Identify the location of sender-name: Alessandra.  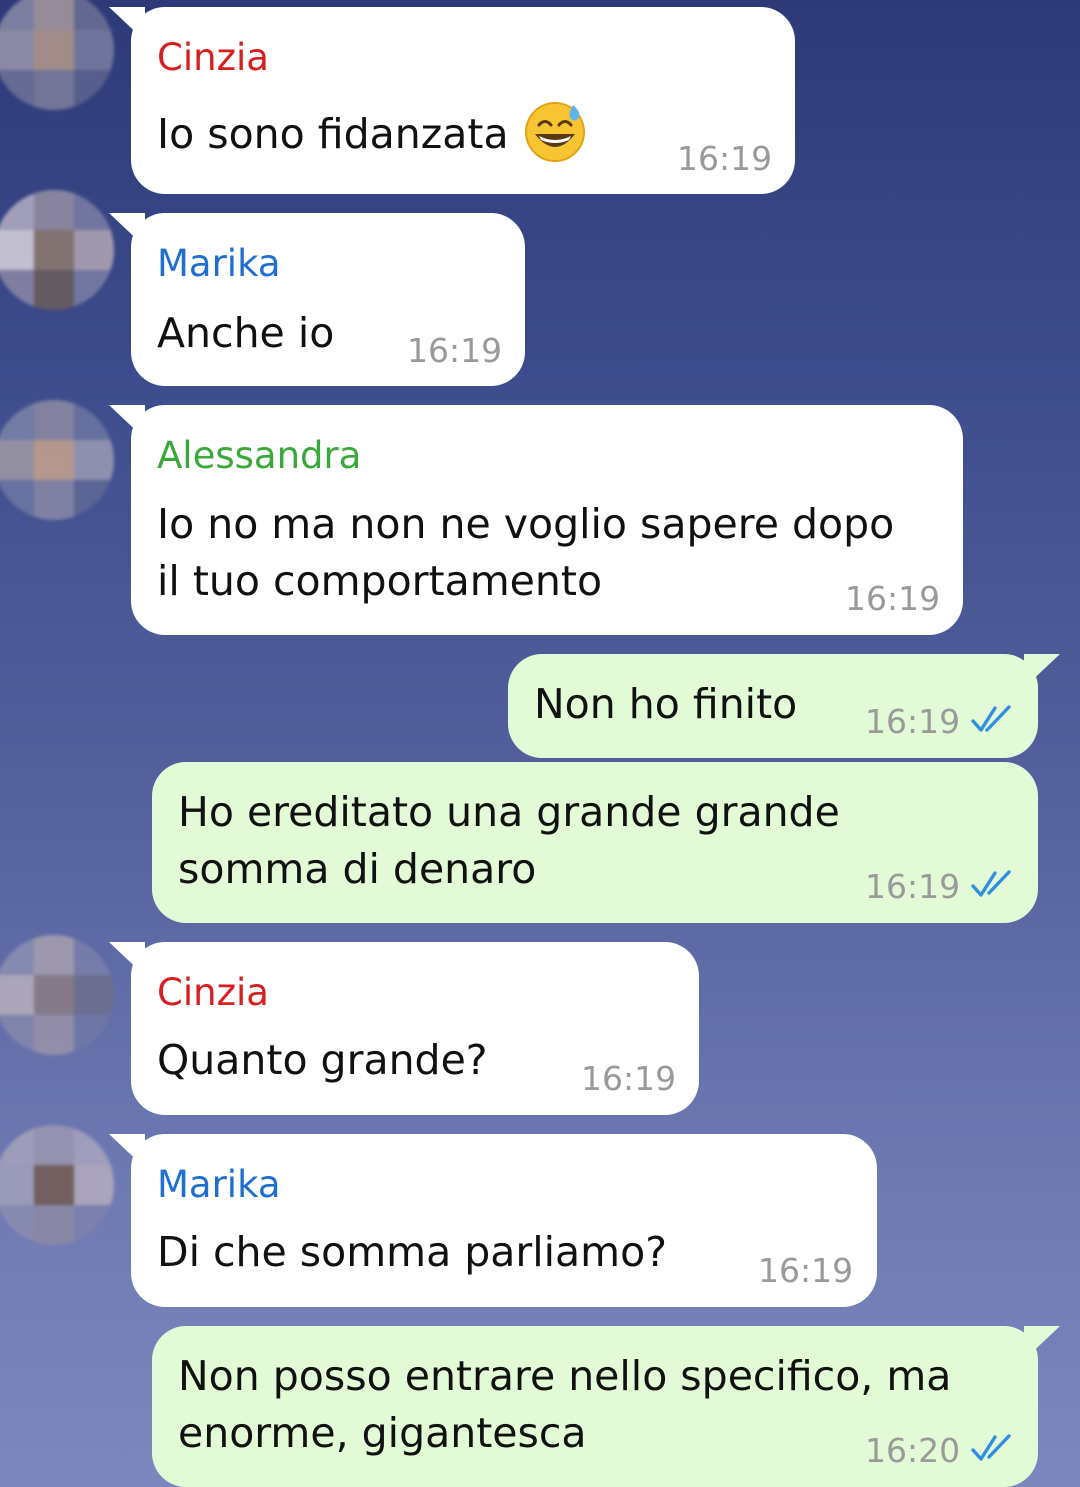
(259, 456).